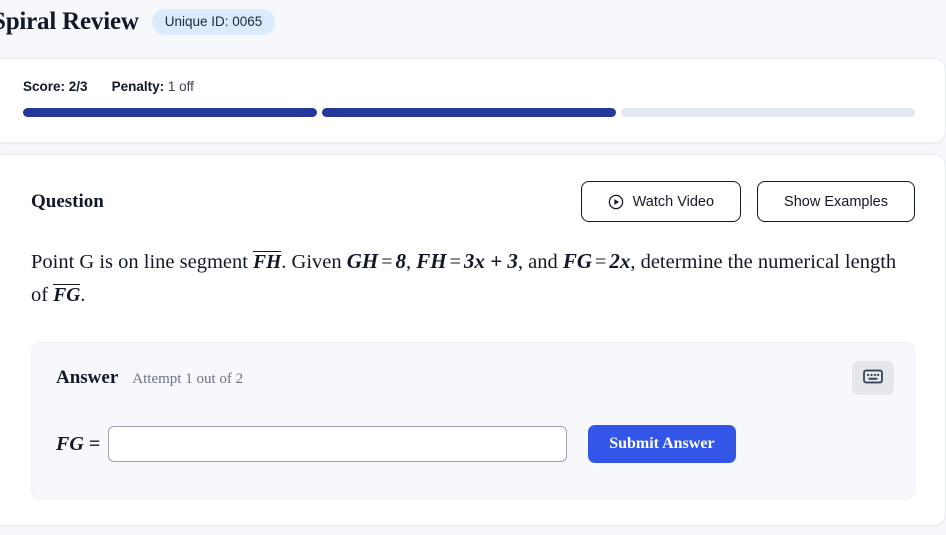 Image resolution: width=946 pixels, height=535 pixels. What do you see at coordinates (67, 201) in the screenshot?
I see `question-label: Question` at bounding box center [67, 201].